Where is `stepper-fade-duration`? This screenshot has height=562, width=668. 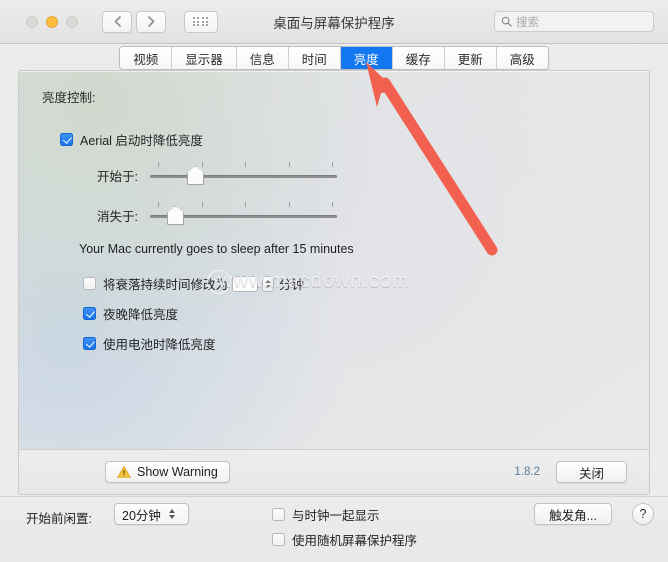 stepper-fade-duration is located at coordinates (268, 283).